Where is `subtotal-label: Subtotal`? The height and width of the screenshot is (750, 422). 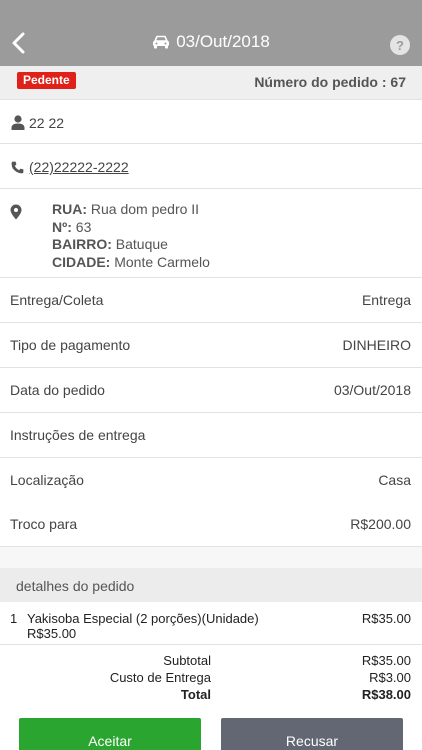 subtotal-label: Subtotal is located at coordinates (187, 660).